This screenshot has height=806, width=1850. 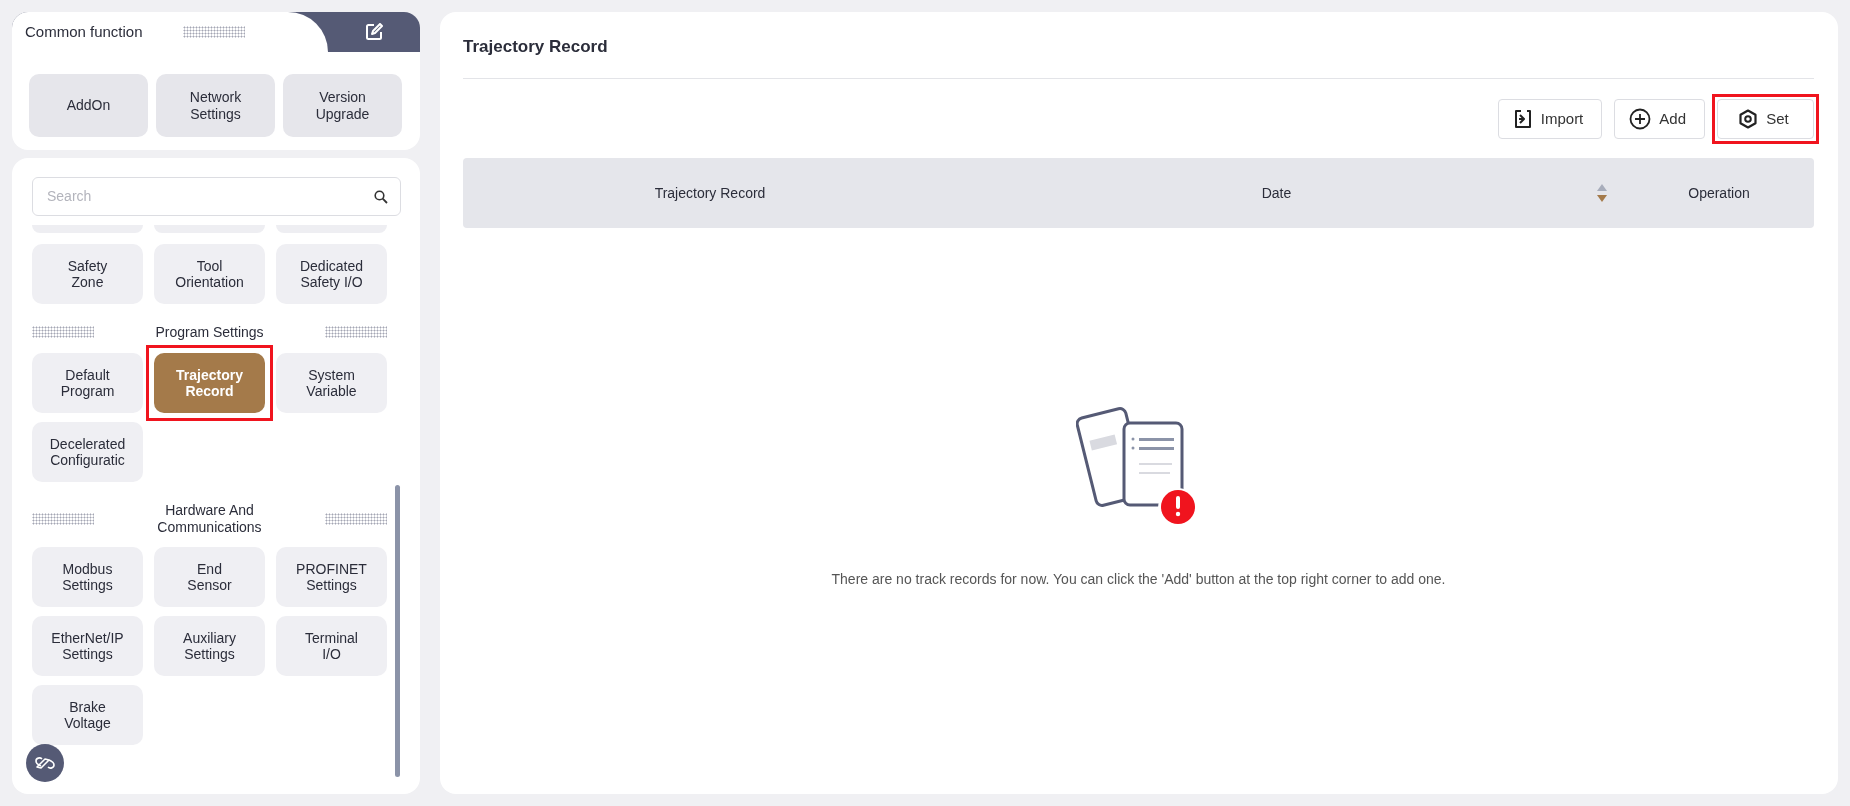 What do you see at coordinates (1602, 193) in the screenshot?
I see `sort-icon` at bounding box center [1602, 193].